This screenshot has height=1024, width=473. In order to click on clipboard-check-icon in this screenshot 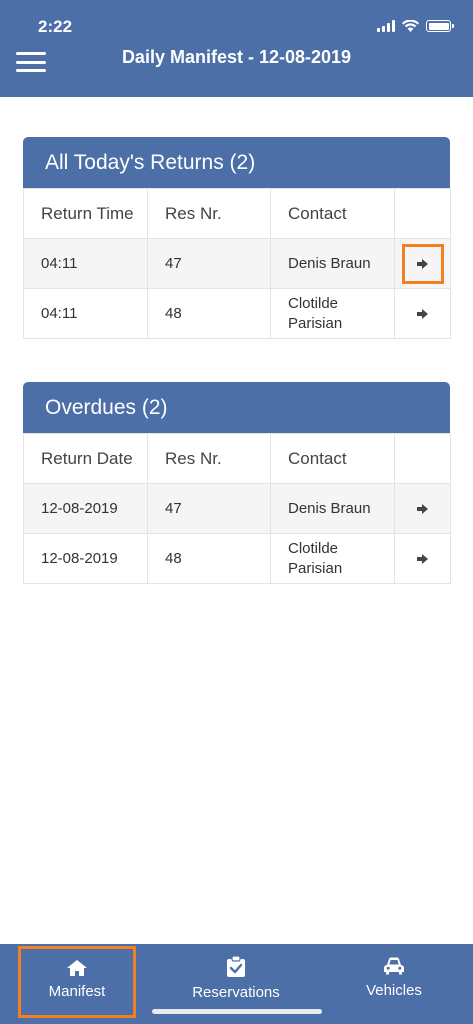, I will do `click(236, 966)`.